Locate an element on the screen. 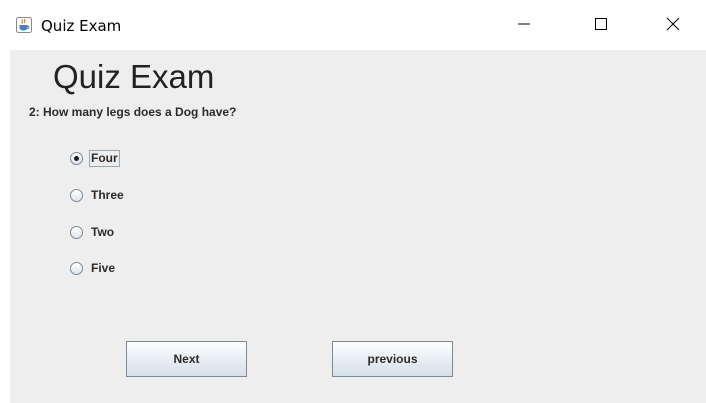 This screenshot has width=706, height=403. java-cup-icon is located at coordinates (24, 25).